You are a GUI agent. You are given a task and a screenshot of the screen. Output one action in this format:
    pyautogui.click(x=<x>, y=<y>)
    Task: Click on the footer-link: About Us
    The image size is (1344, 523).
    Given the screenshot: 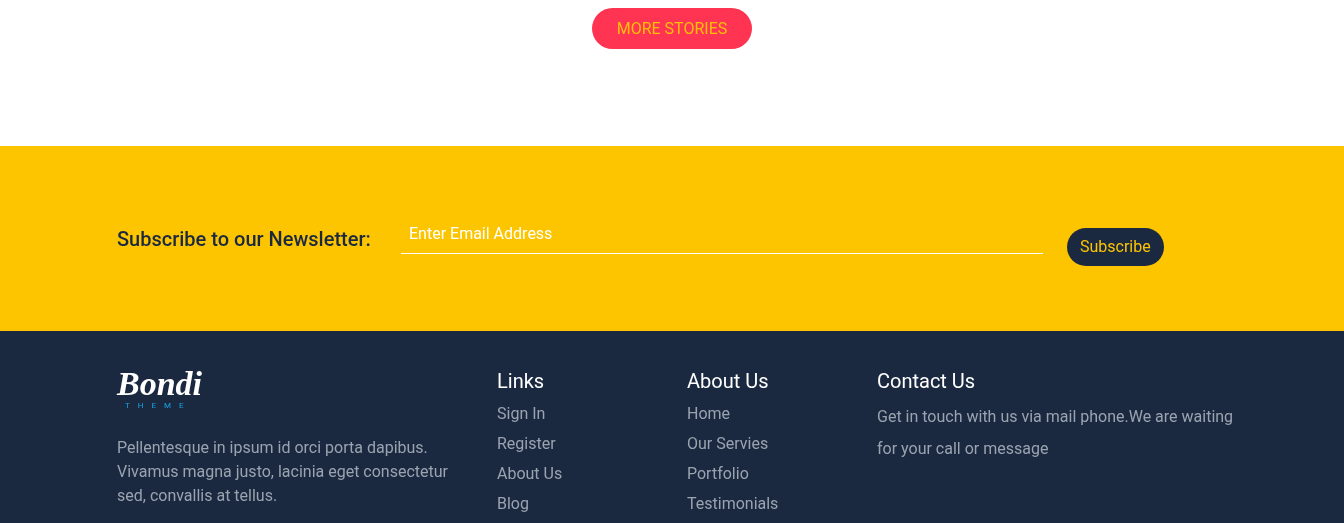 What is the action you would take?
    pyautogui.click(x=530, y=474)
    